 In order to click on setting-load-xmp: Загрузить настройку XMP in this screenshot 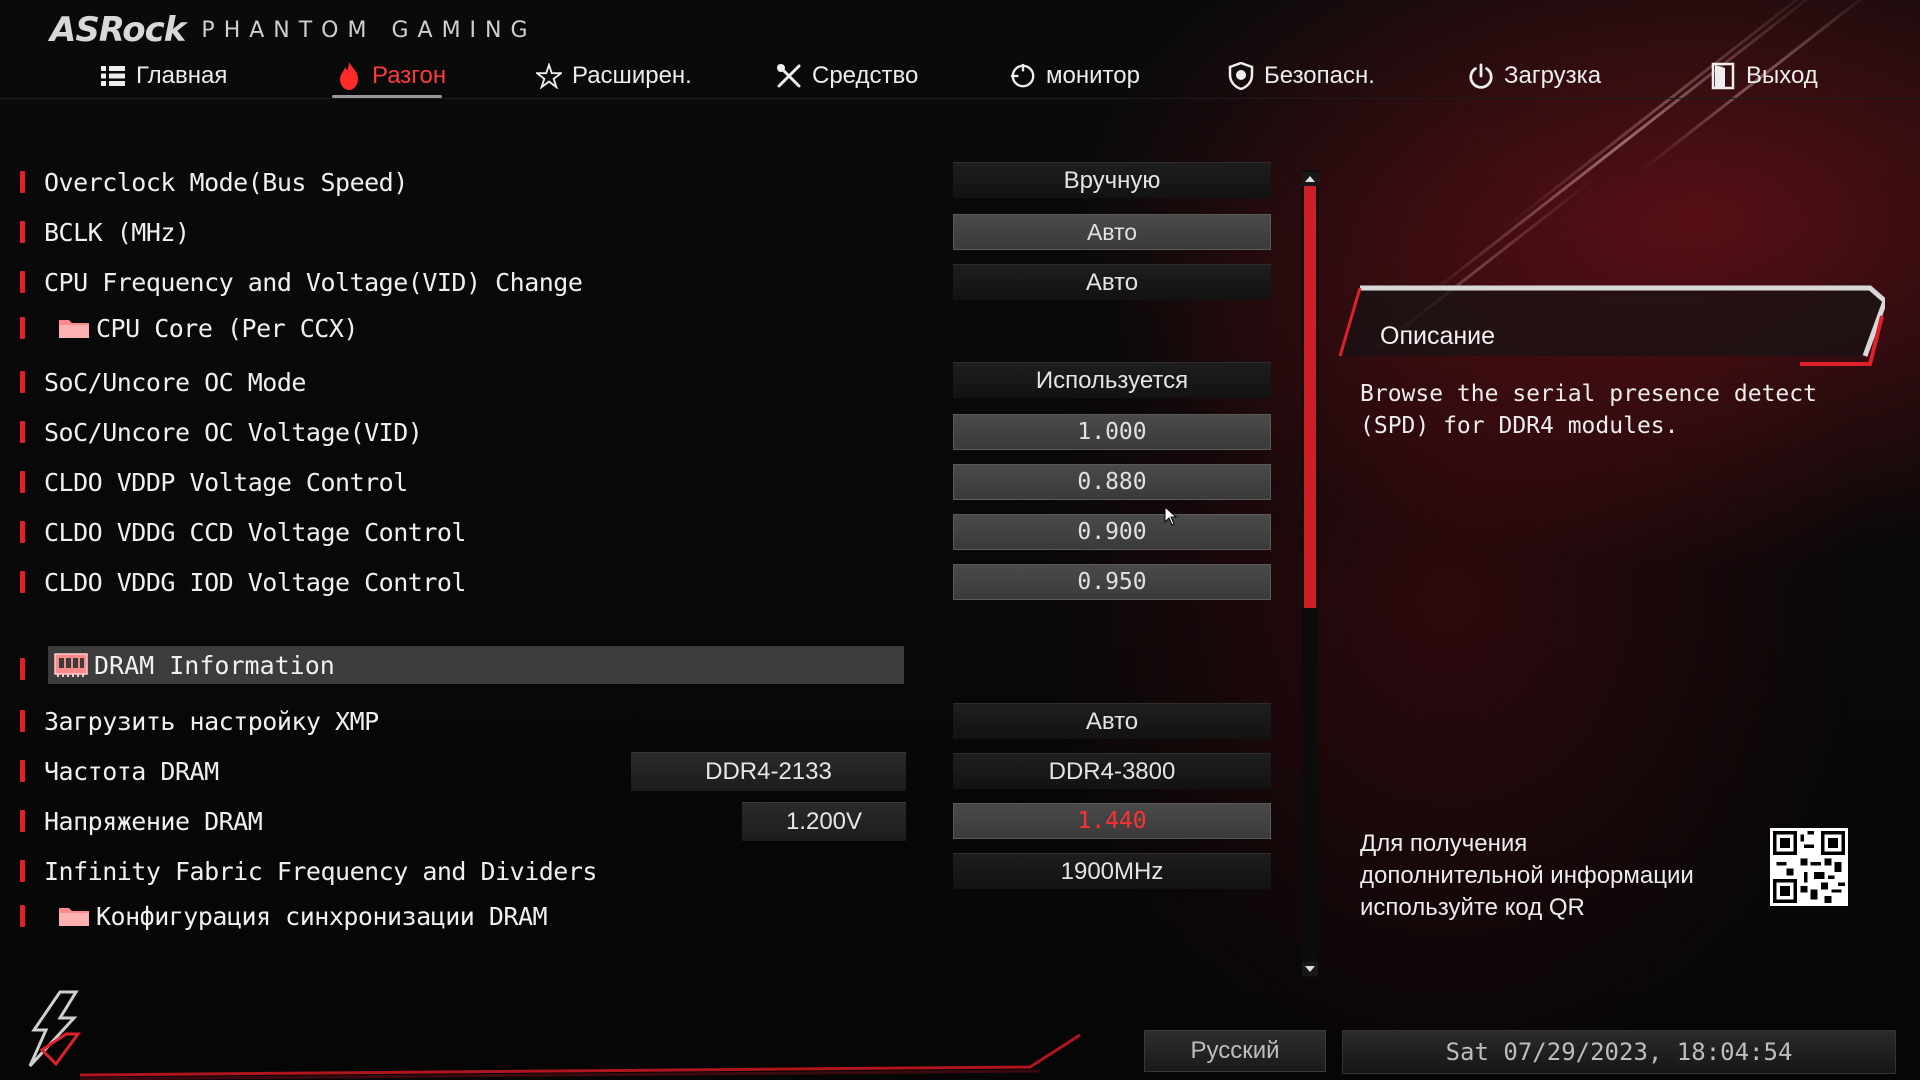, I will do `click(199, 721)`.